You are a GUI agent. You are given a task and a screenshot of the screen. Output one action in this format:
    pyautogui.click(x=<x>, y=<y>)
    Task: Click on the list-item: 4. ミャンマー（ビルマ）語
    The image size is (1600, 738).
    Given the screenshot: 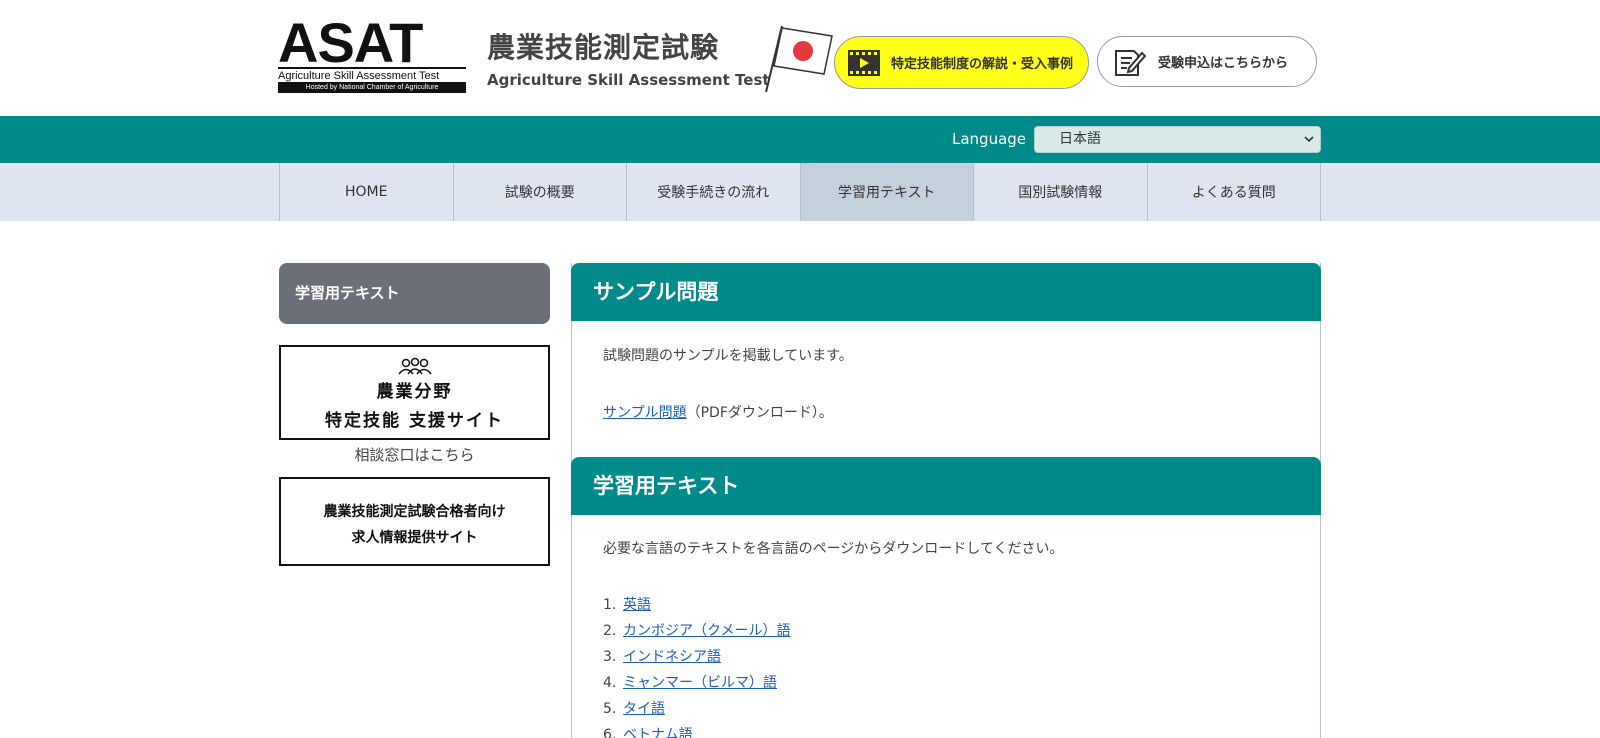 What is the action you would take?
    pyautogui.click(x=690, y=683)
    